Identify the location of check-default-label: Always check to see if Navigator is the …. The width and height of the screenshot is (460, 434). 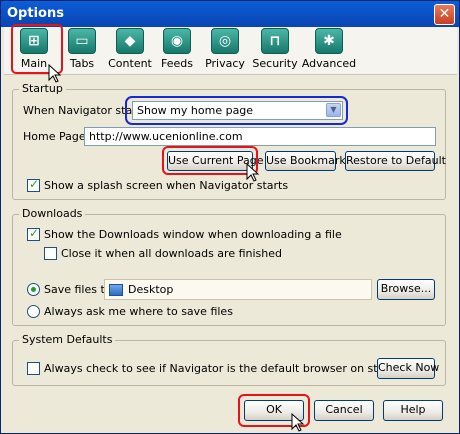
(226, 368).